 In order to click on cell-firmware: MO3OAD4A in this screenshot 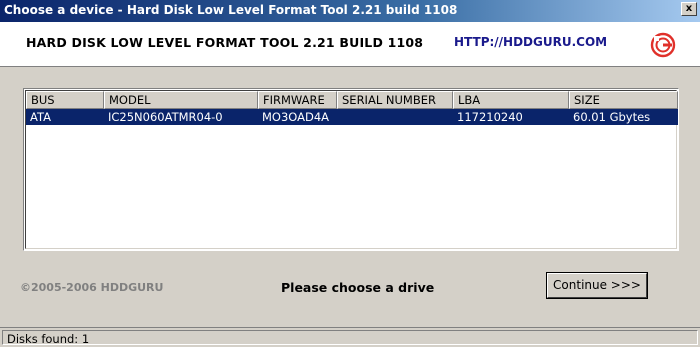, I will do `click(296, 117)`.